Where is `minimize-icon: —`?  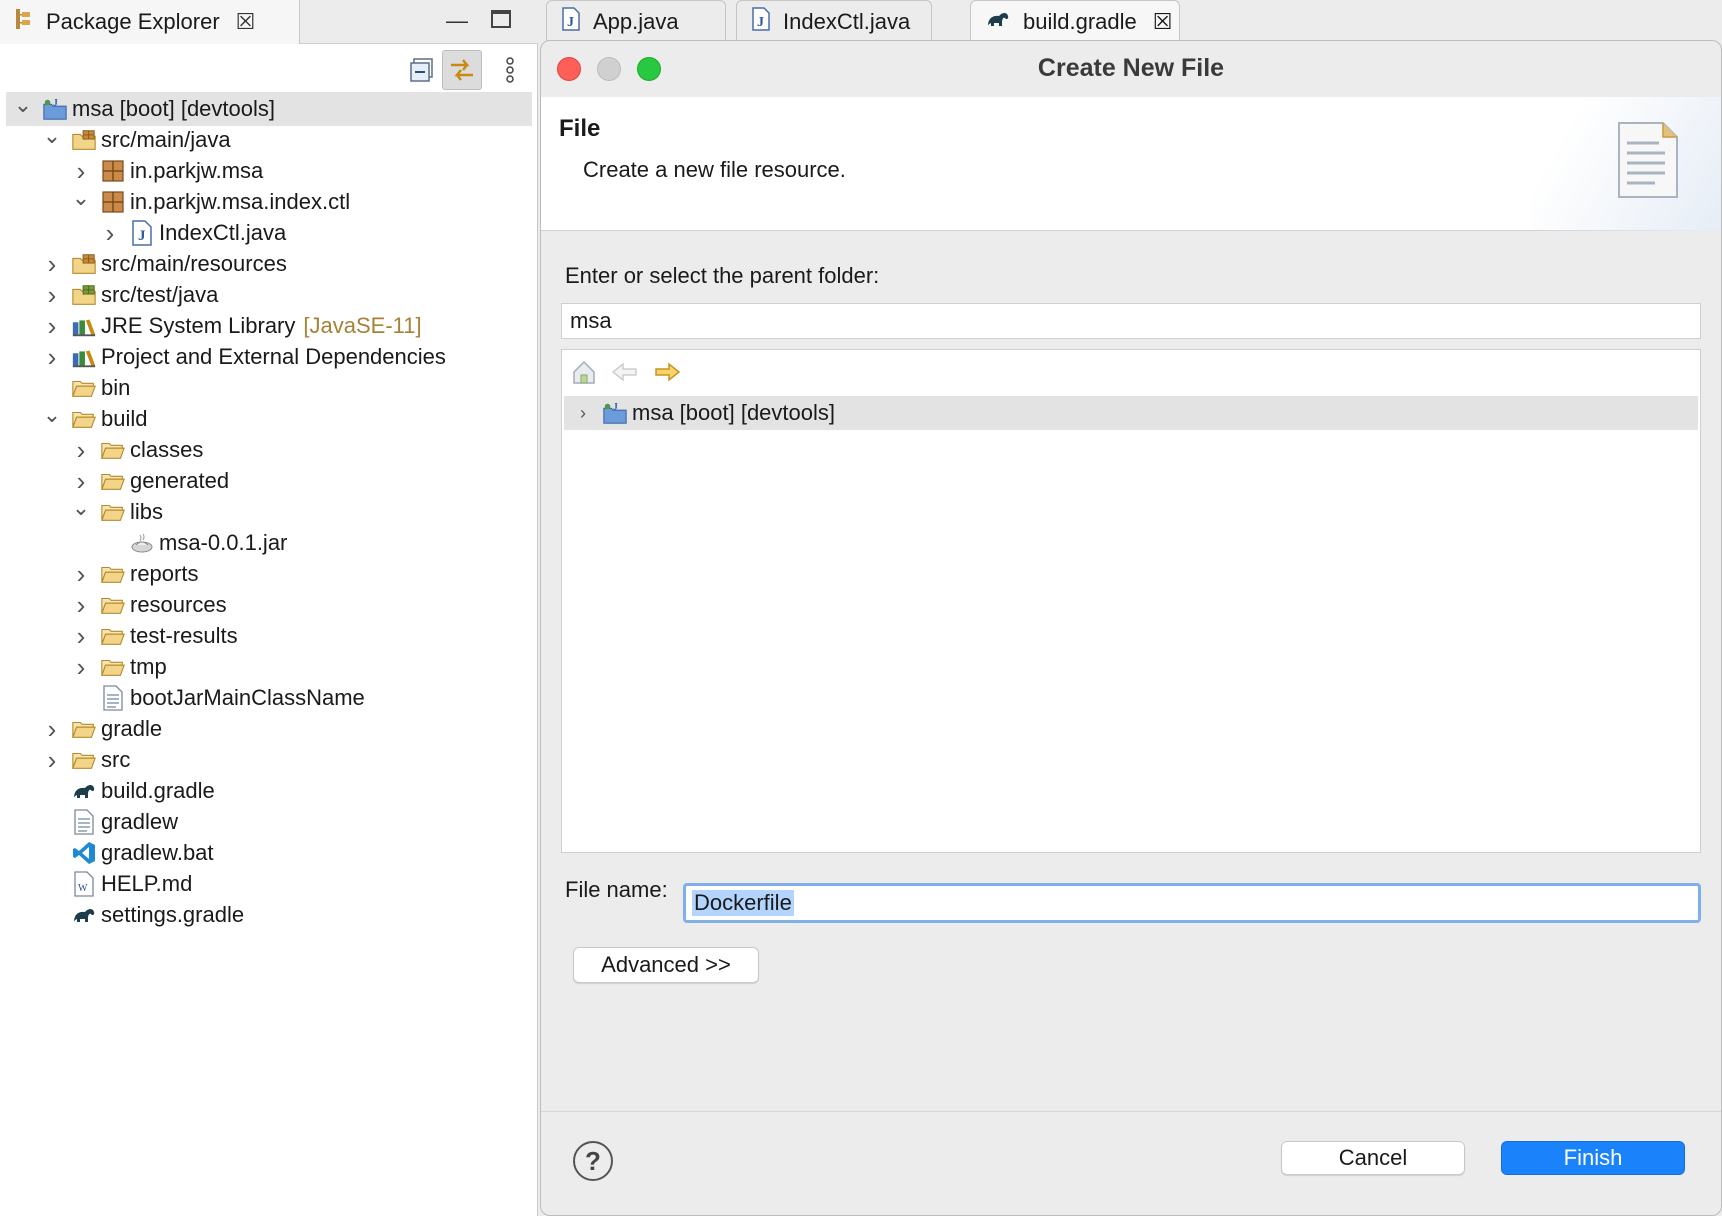 minimize-icon: — is located at coordinates (457, 21).